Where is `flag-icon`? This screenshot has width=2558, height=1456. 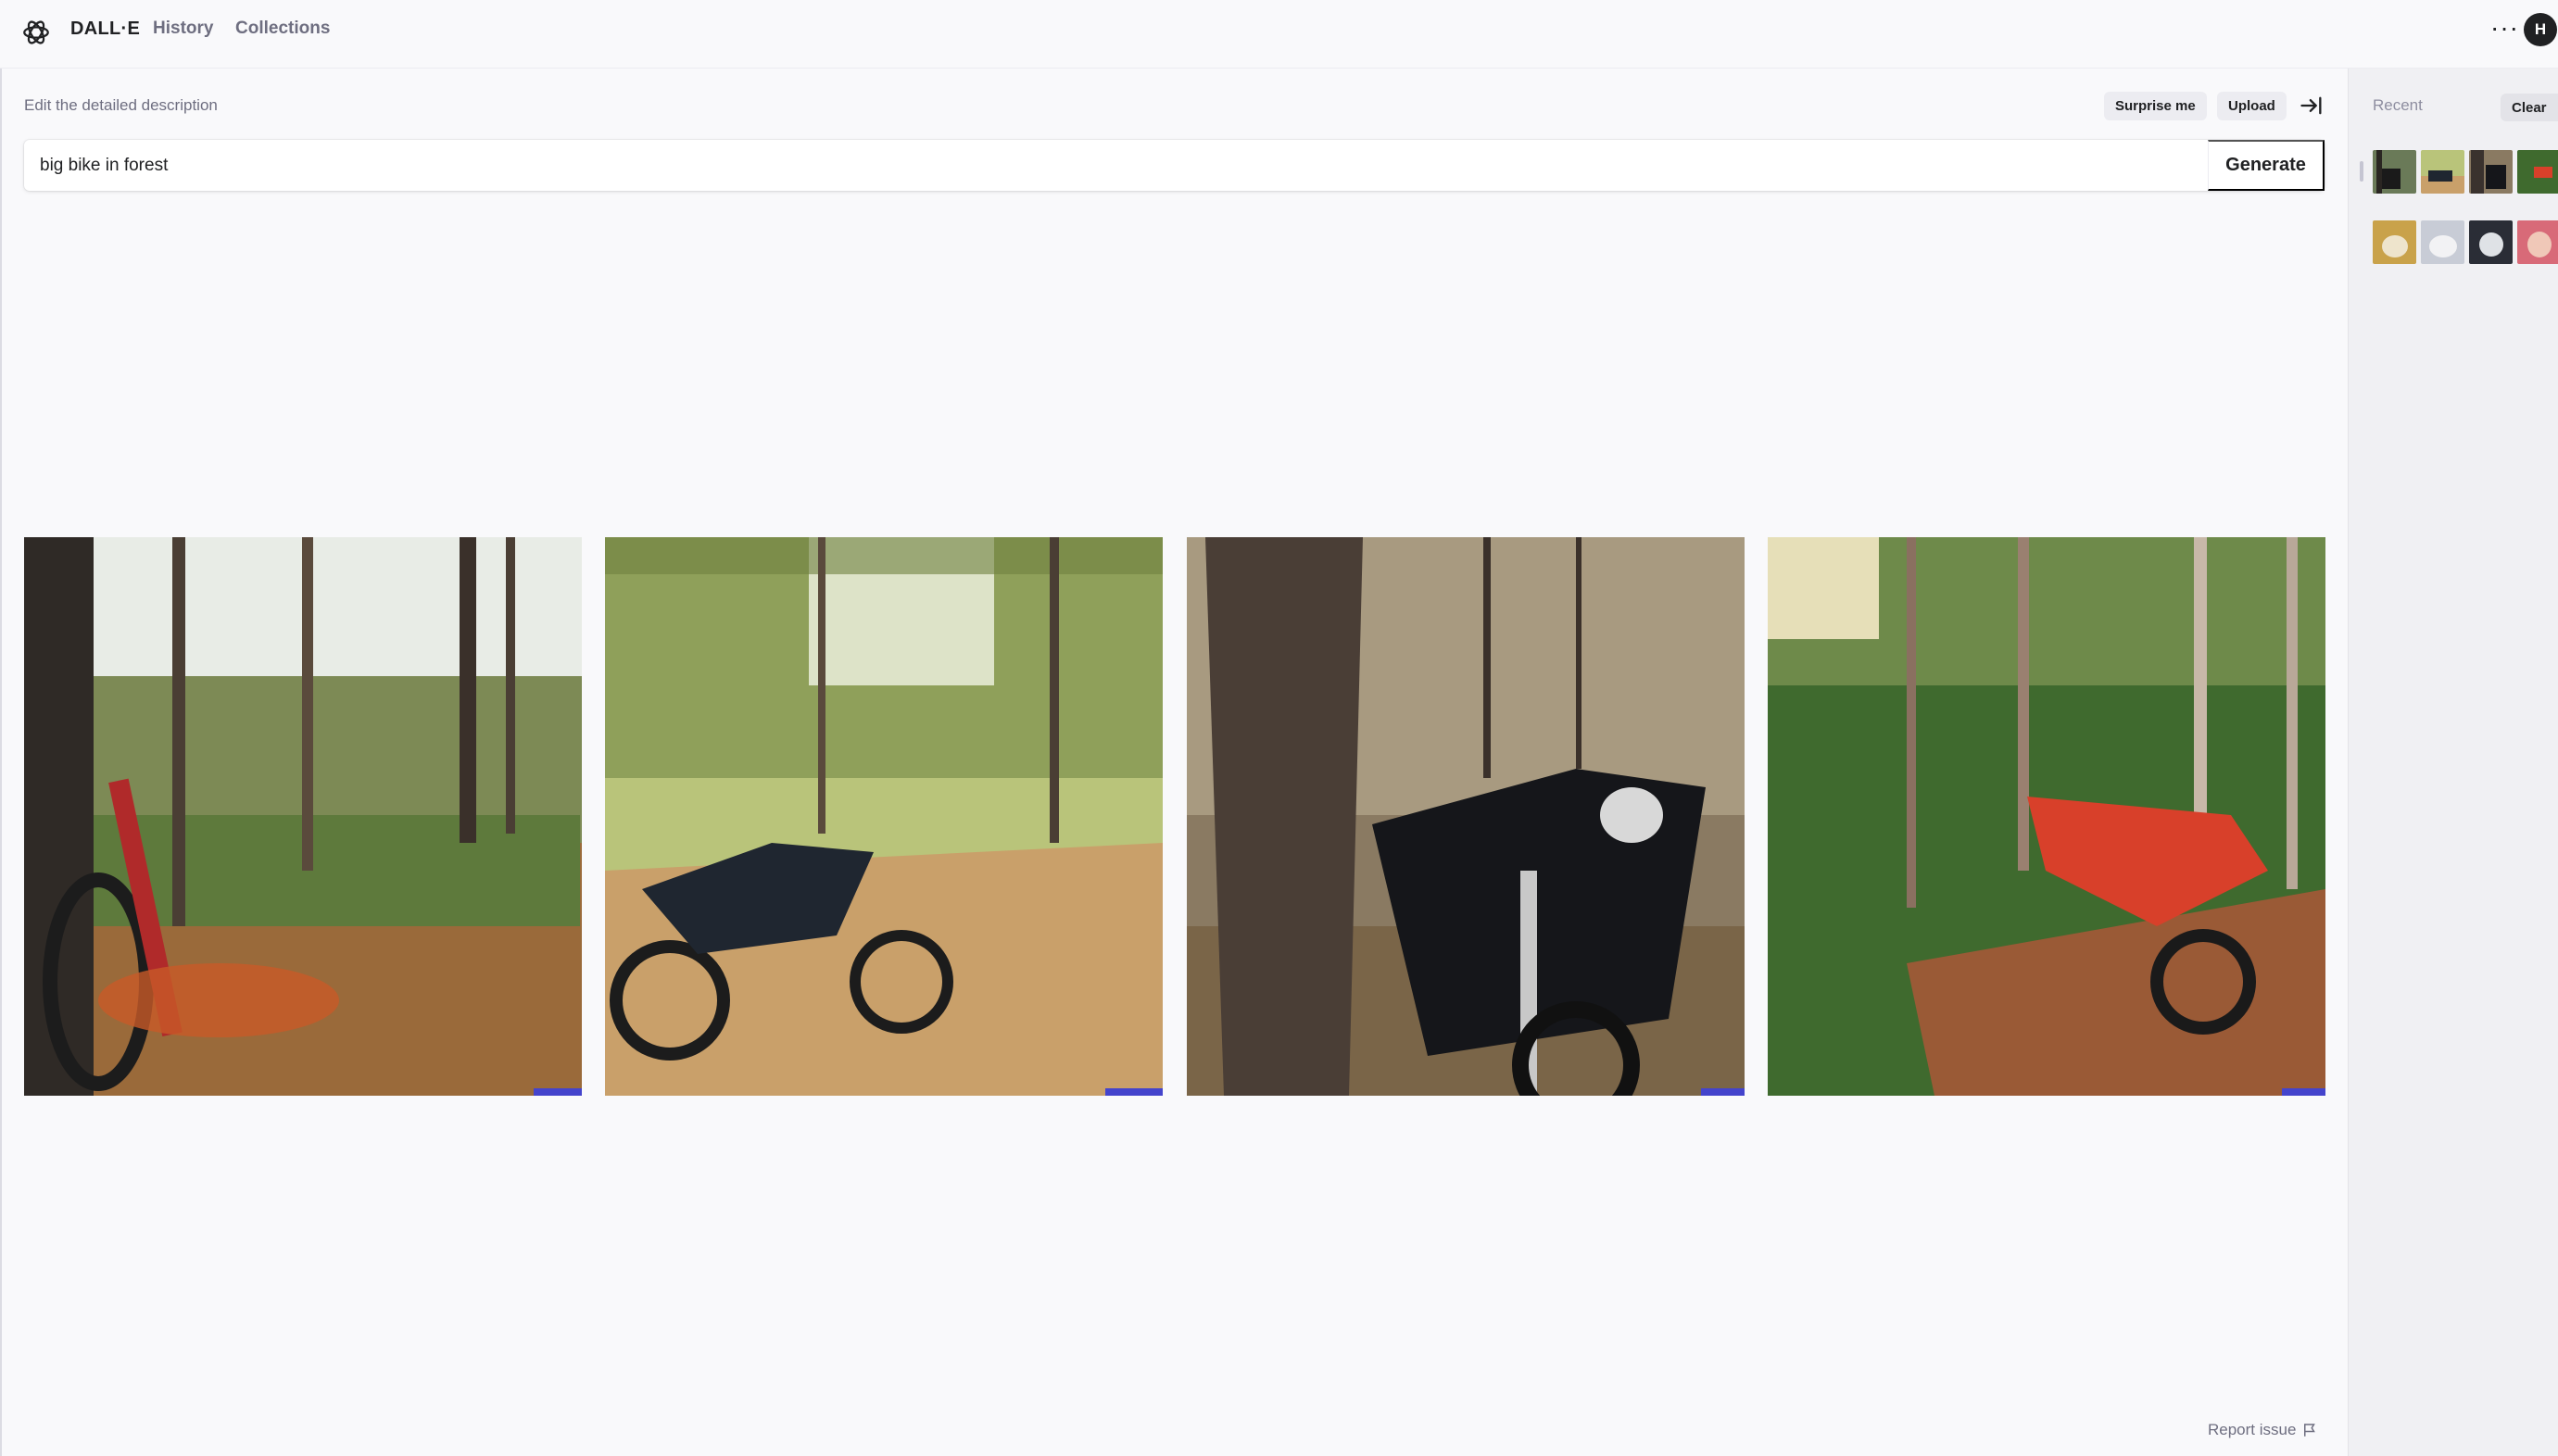
flag-icon is located at coordinates (2310, 1430).